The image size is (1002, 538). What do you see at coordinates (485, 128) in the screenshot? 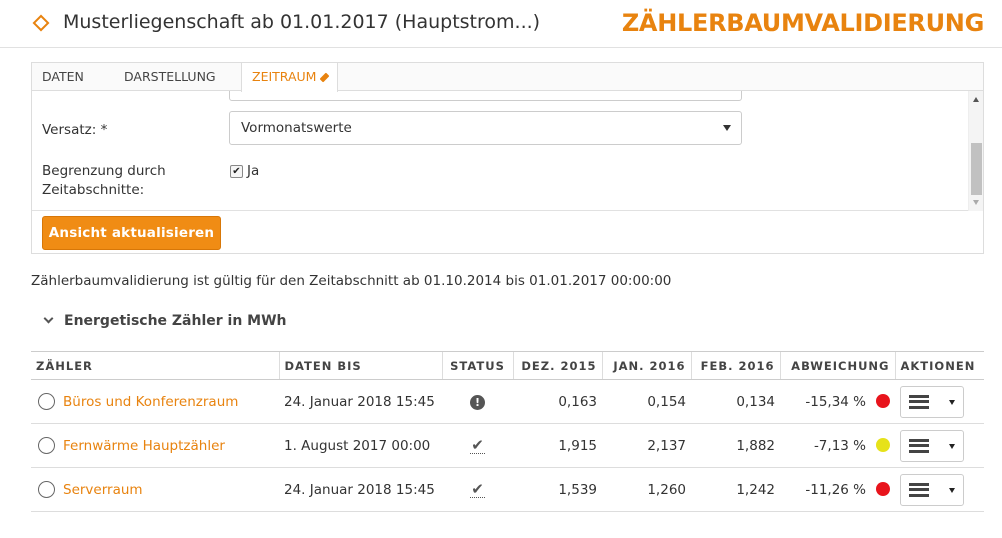
I see `versatz-select: Vormonatswerte` at bounding box center [485, 128].